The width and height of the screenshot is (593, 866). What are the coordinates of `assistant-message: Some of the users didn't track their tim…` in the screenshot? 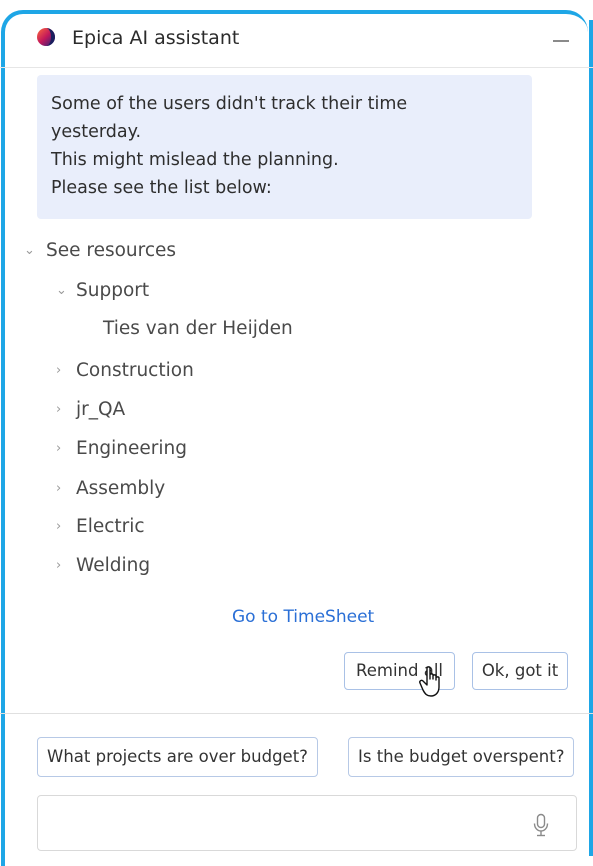 It's located at (284, 147).